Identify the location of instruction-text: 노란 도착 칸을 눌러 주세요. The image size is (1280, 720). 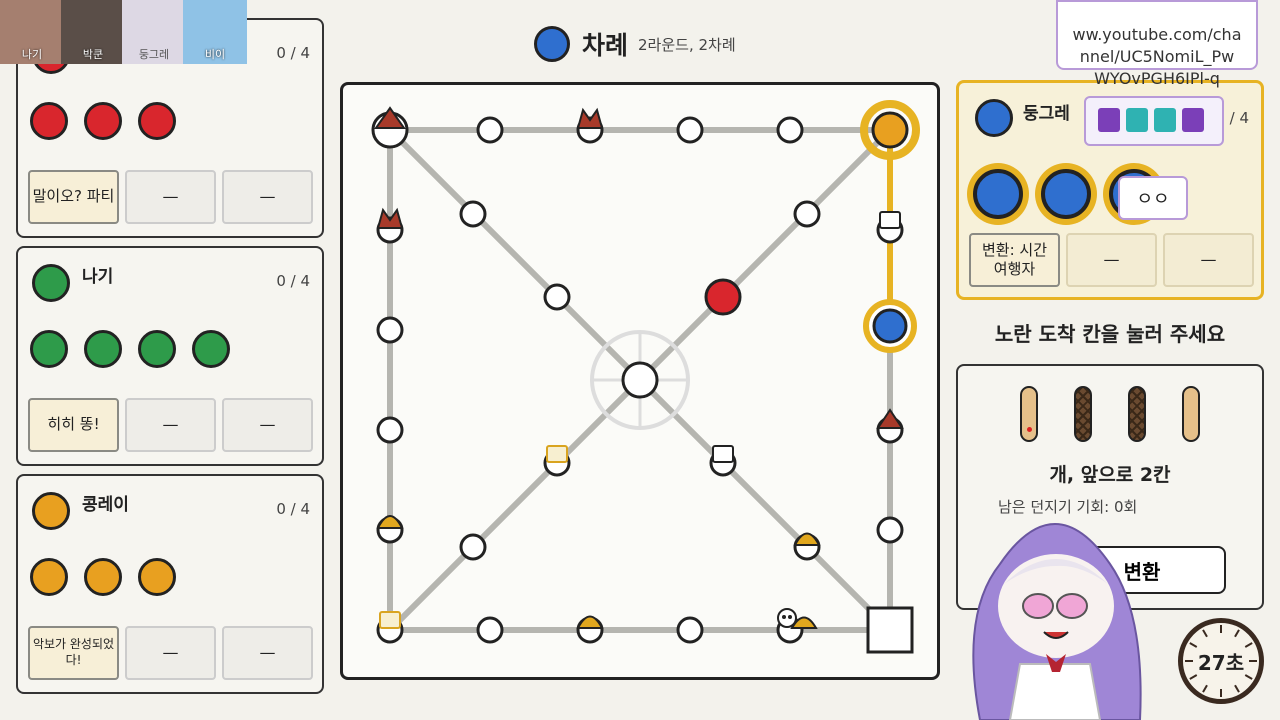
(1110, 334).